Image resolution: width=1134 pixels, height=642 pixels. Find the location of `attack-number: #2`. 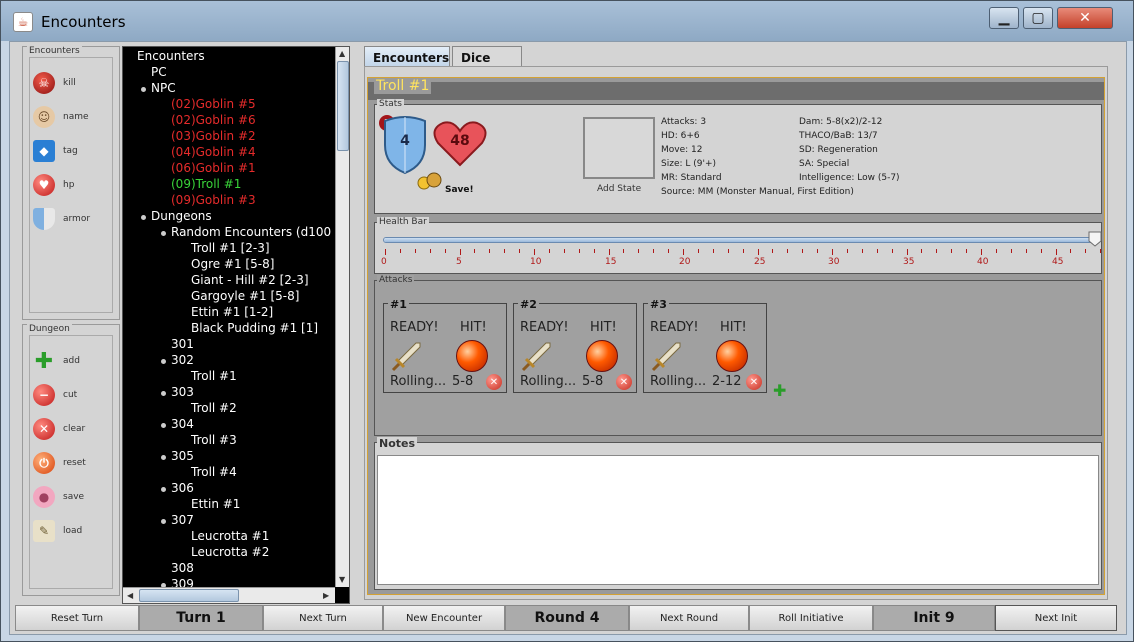

attack-number: #2 is located at coordinates (528, 304).